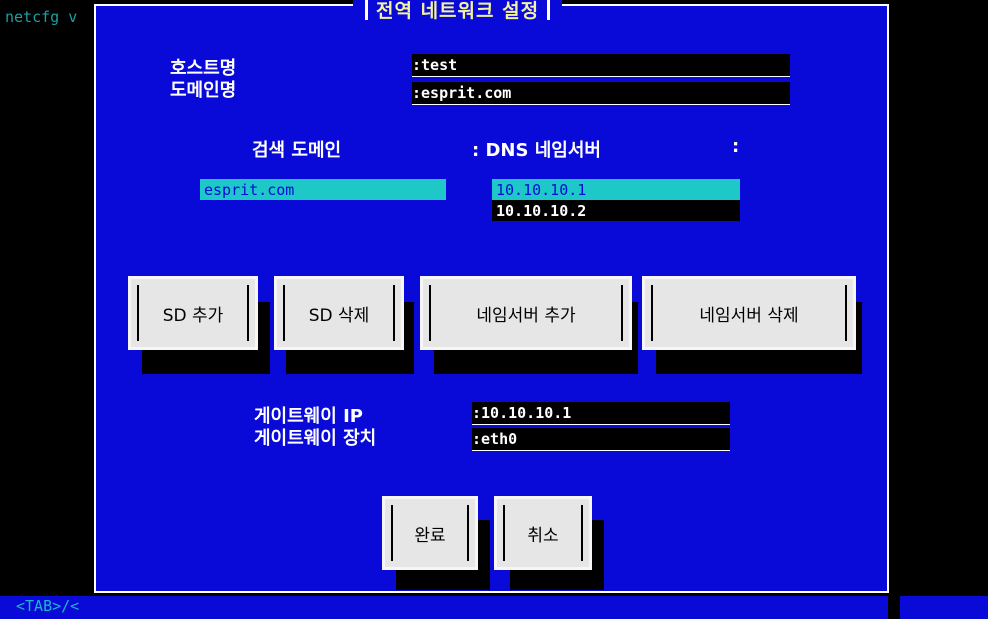 This screenshot has height=619, width=988. What do you see at coordinates (736, 146) in the screenshot?
I see `dns-colon: :` at bounding box center [736, 146].